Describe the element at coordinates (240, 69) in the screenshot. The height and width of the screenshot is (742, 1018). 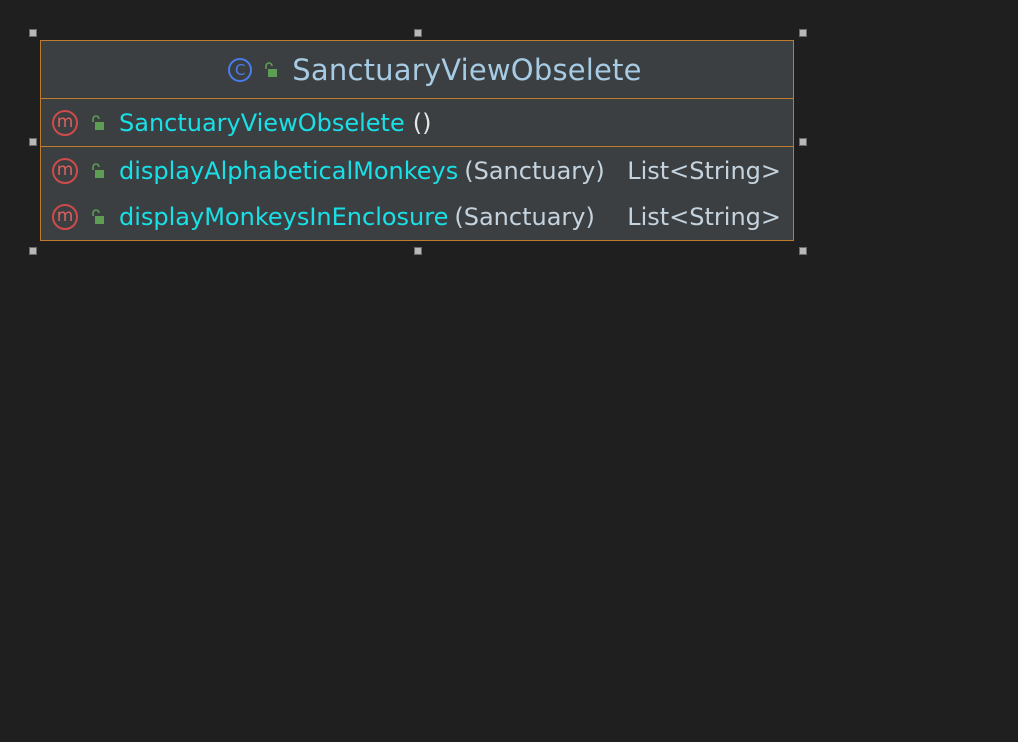
I see `class-icon: C` at that location.